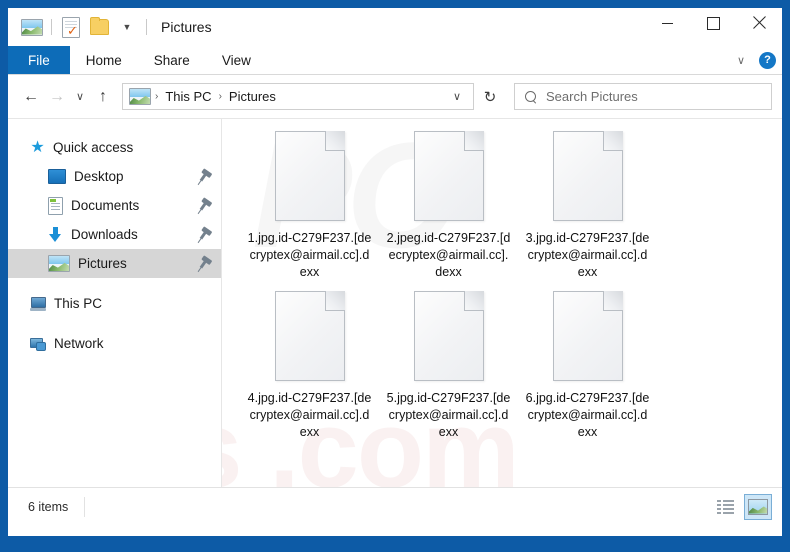  Describe the element at coordinates (55, 234) in the screenshot. I see `downloads-icon` at that location.